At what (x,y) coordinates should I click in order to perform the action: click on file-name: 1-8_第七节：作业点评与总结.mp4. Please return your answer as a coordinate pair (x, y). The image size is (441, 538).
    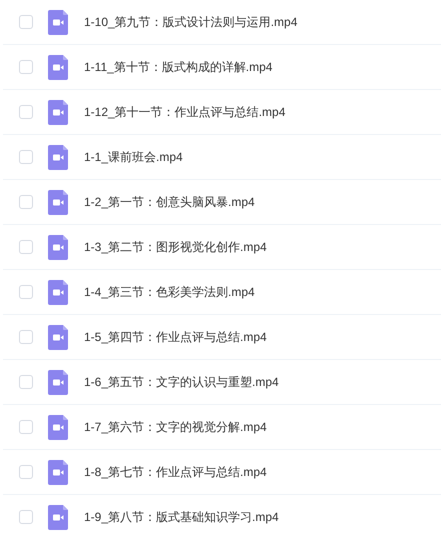
    Looking at the image, I should click on (175, 472).